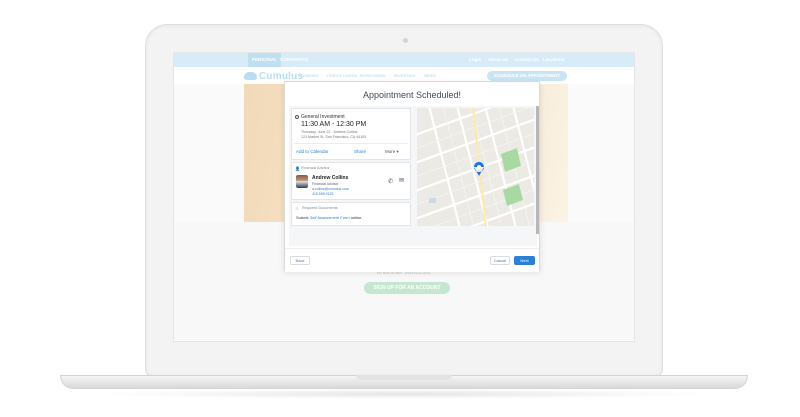  What do you see at coordinates (527, 76) in the screenshot?
I see `schedule-appointment-button: SCHEDULE AN APPOINTMENT` at bounding box center [527, 76].